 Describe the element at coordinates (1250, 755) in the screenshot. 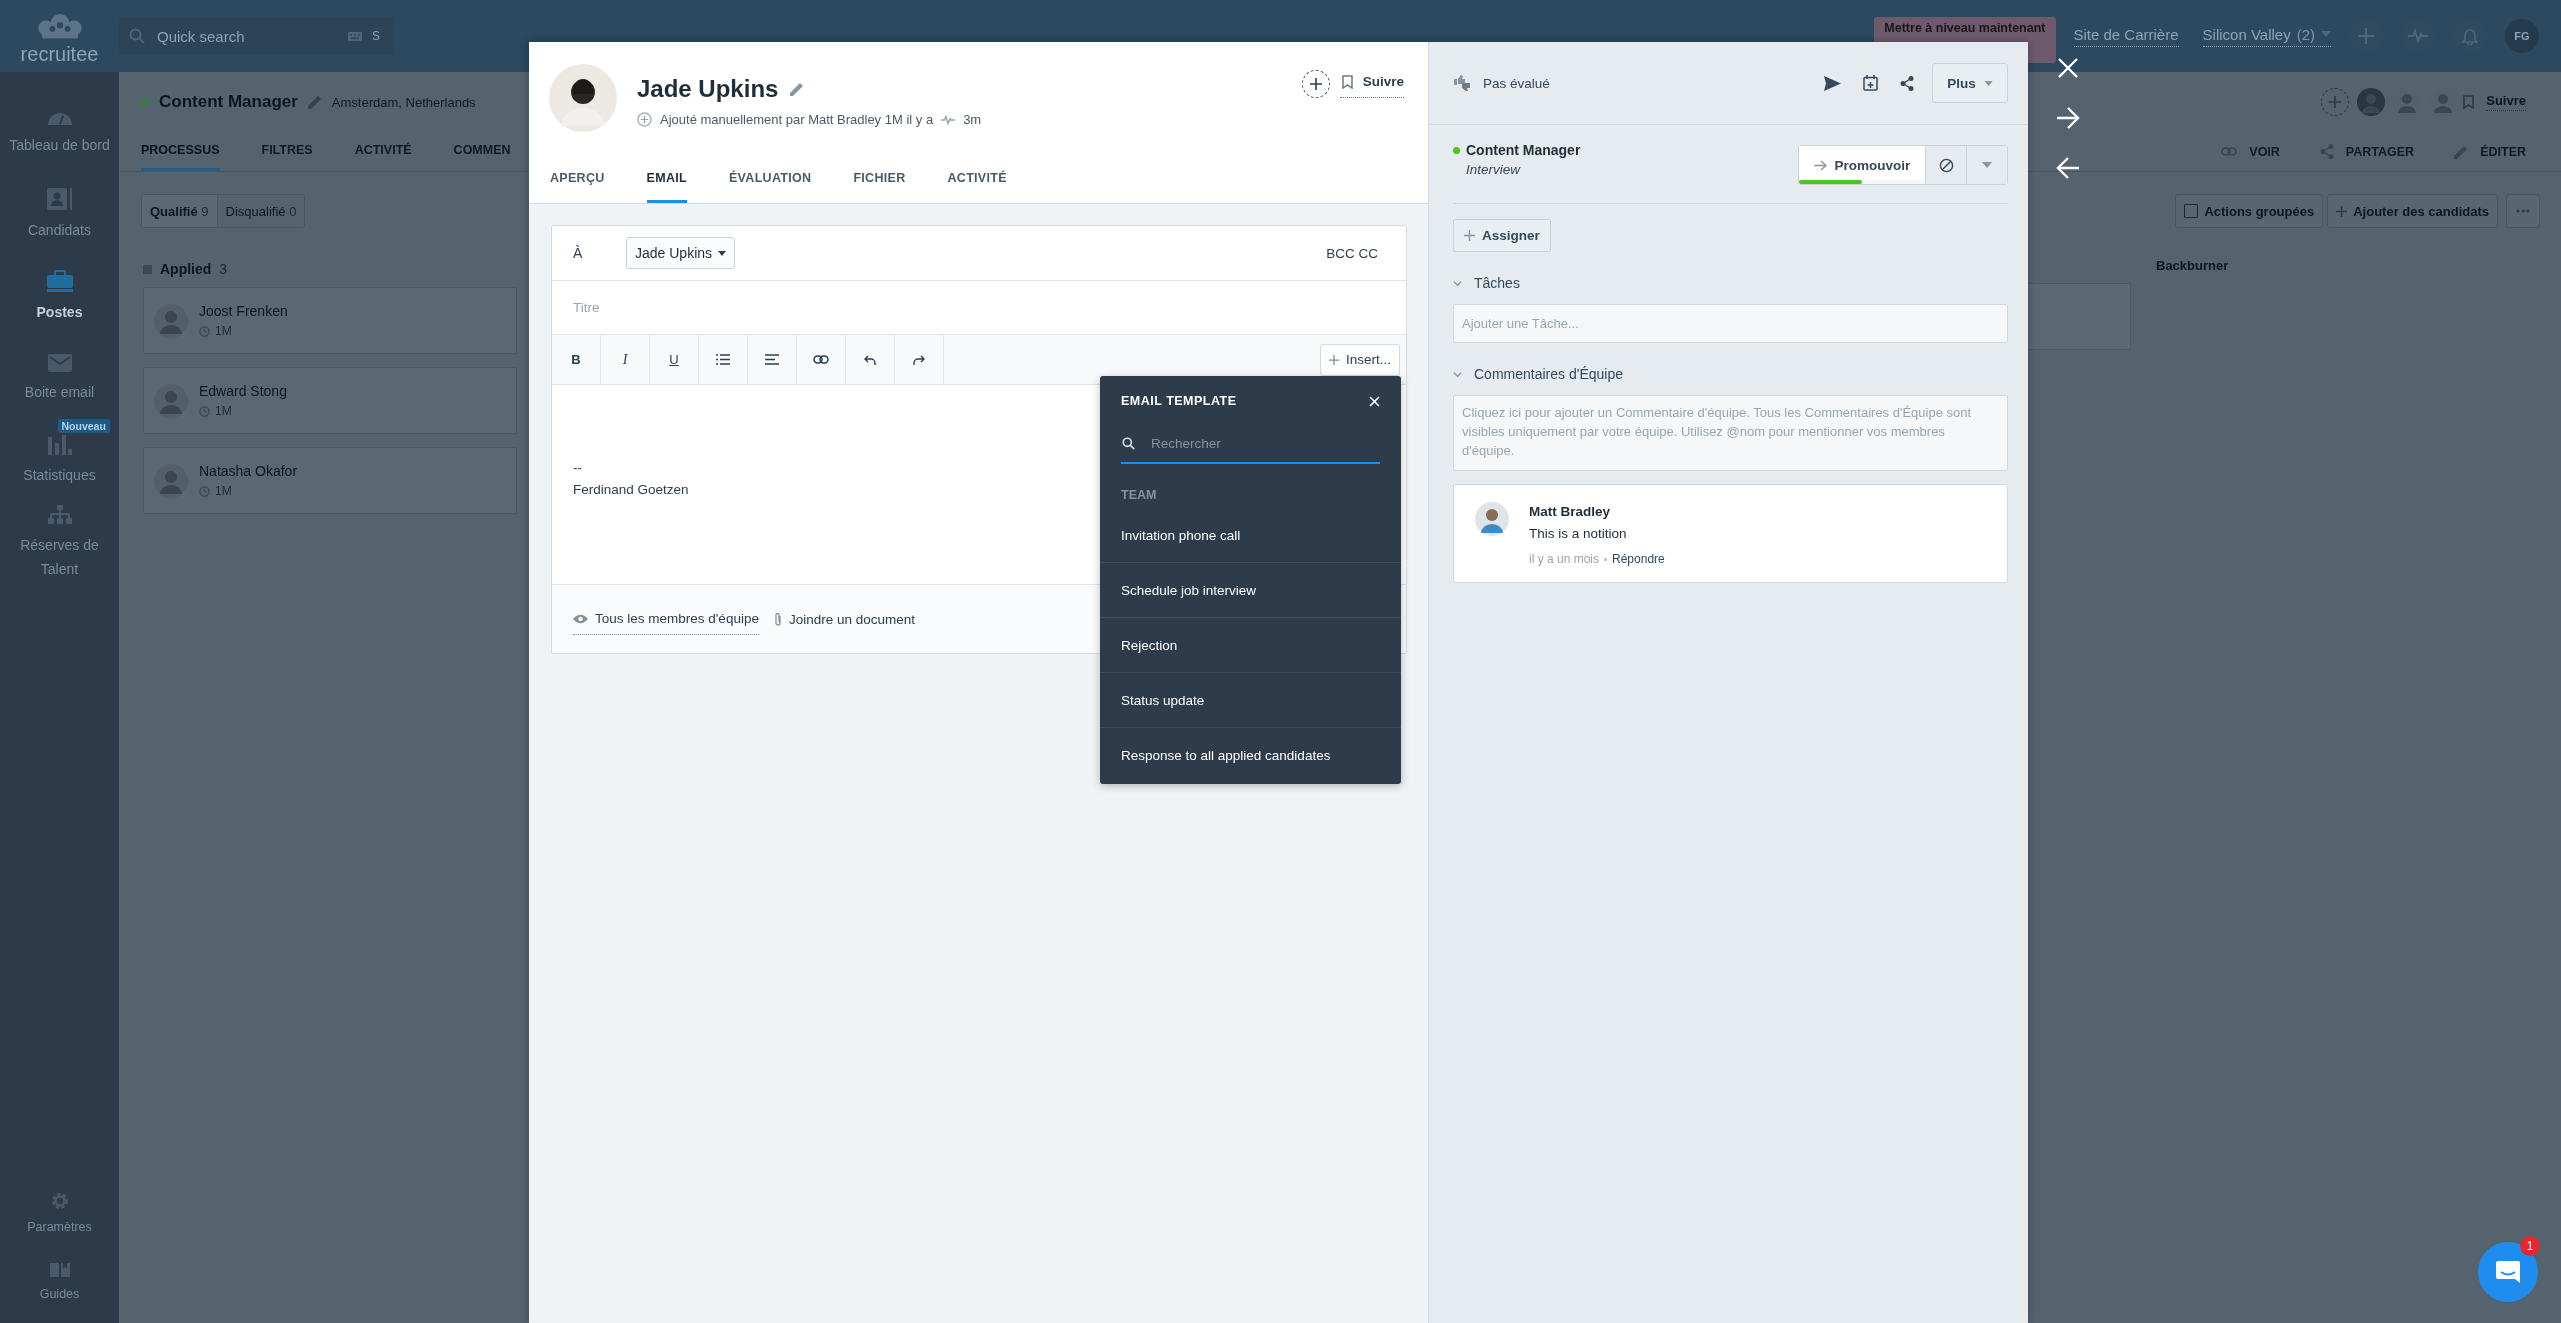

I see `menu-item: Response to all applied candidates` at that location.